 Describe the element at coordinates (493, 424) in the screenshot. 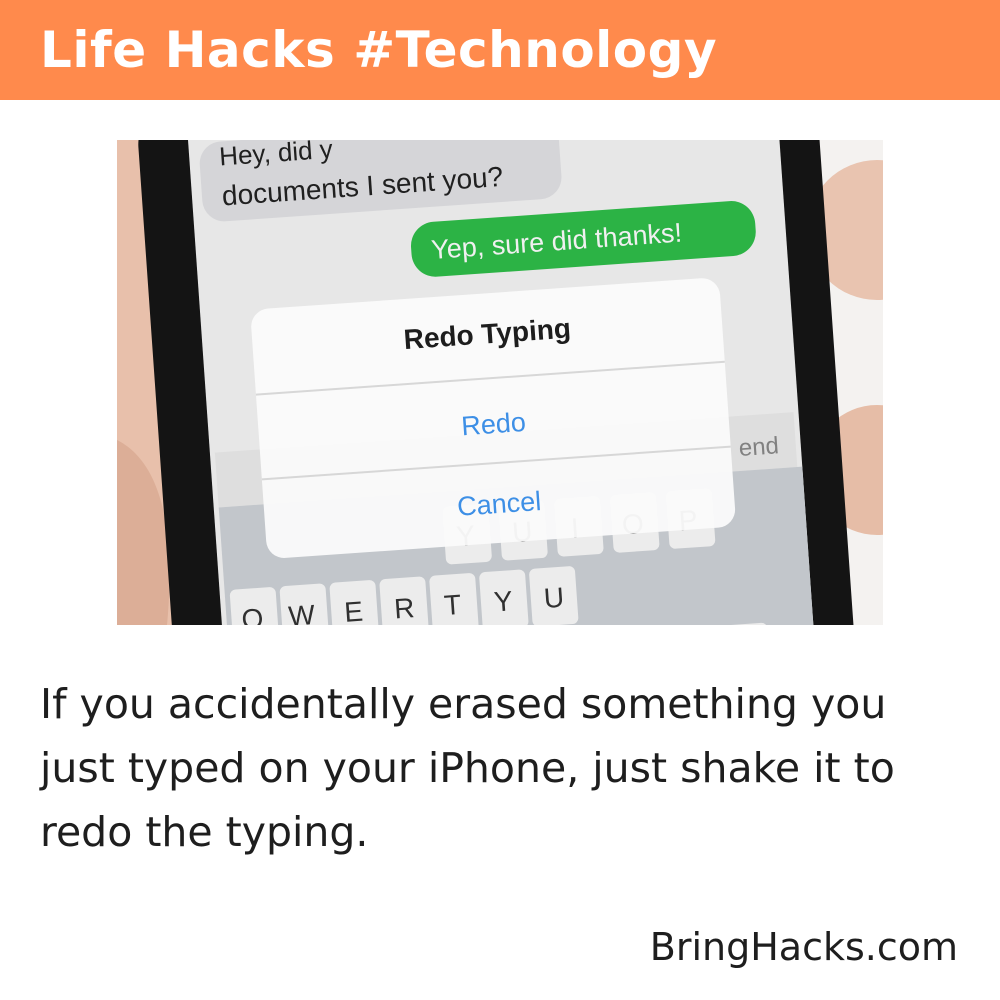

I see `redo-button: Redo` at that location.